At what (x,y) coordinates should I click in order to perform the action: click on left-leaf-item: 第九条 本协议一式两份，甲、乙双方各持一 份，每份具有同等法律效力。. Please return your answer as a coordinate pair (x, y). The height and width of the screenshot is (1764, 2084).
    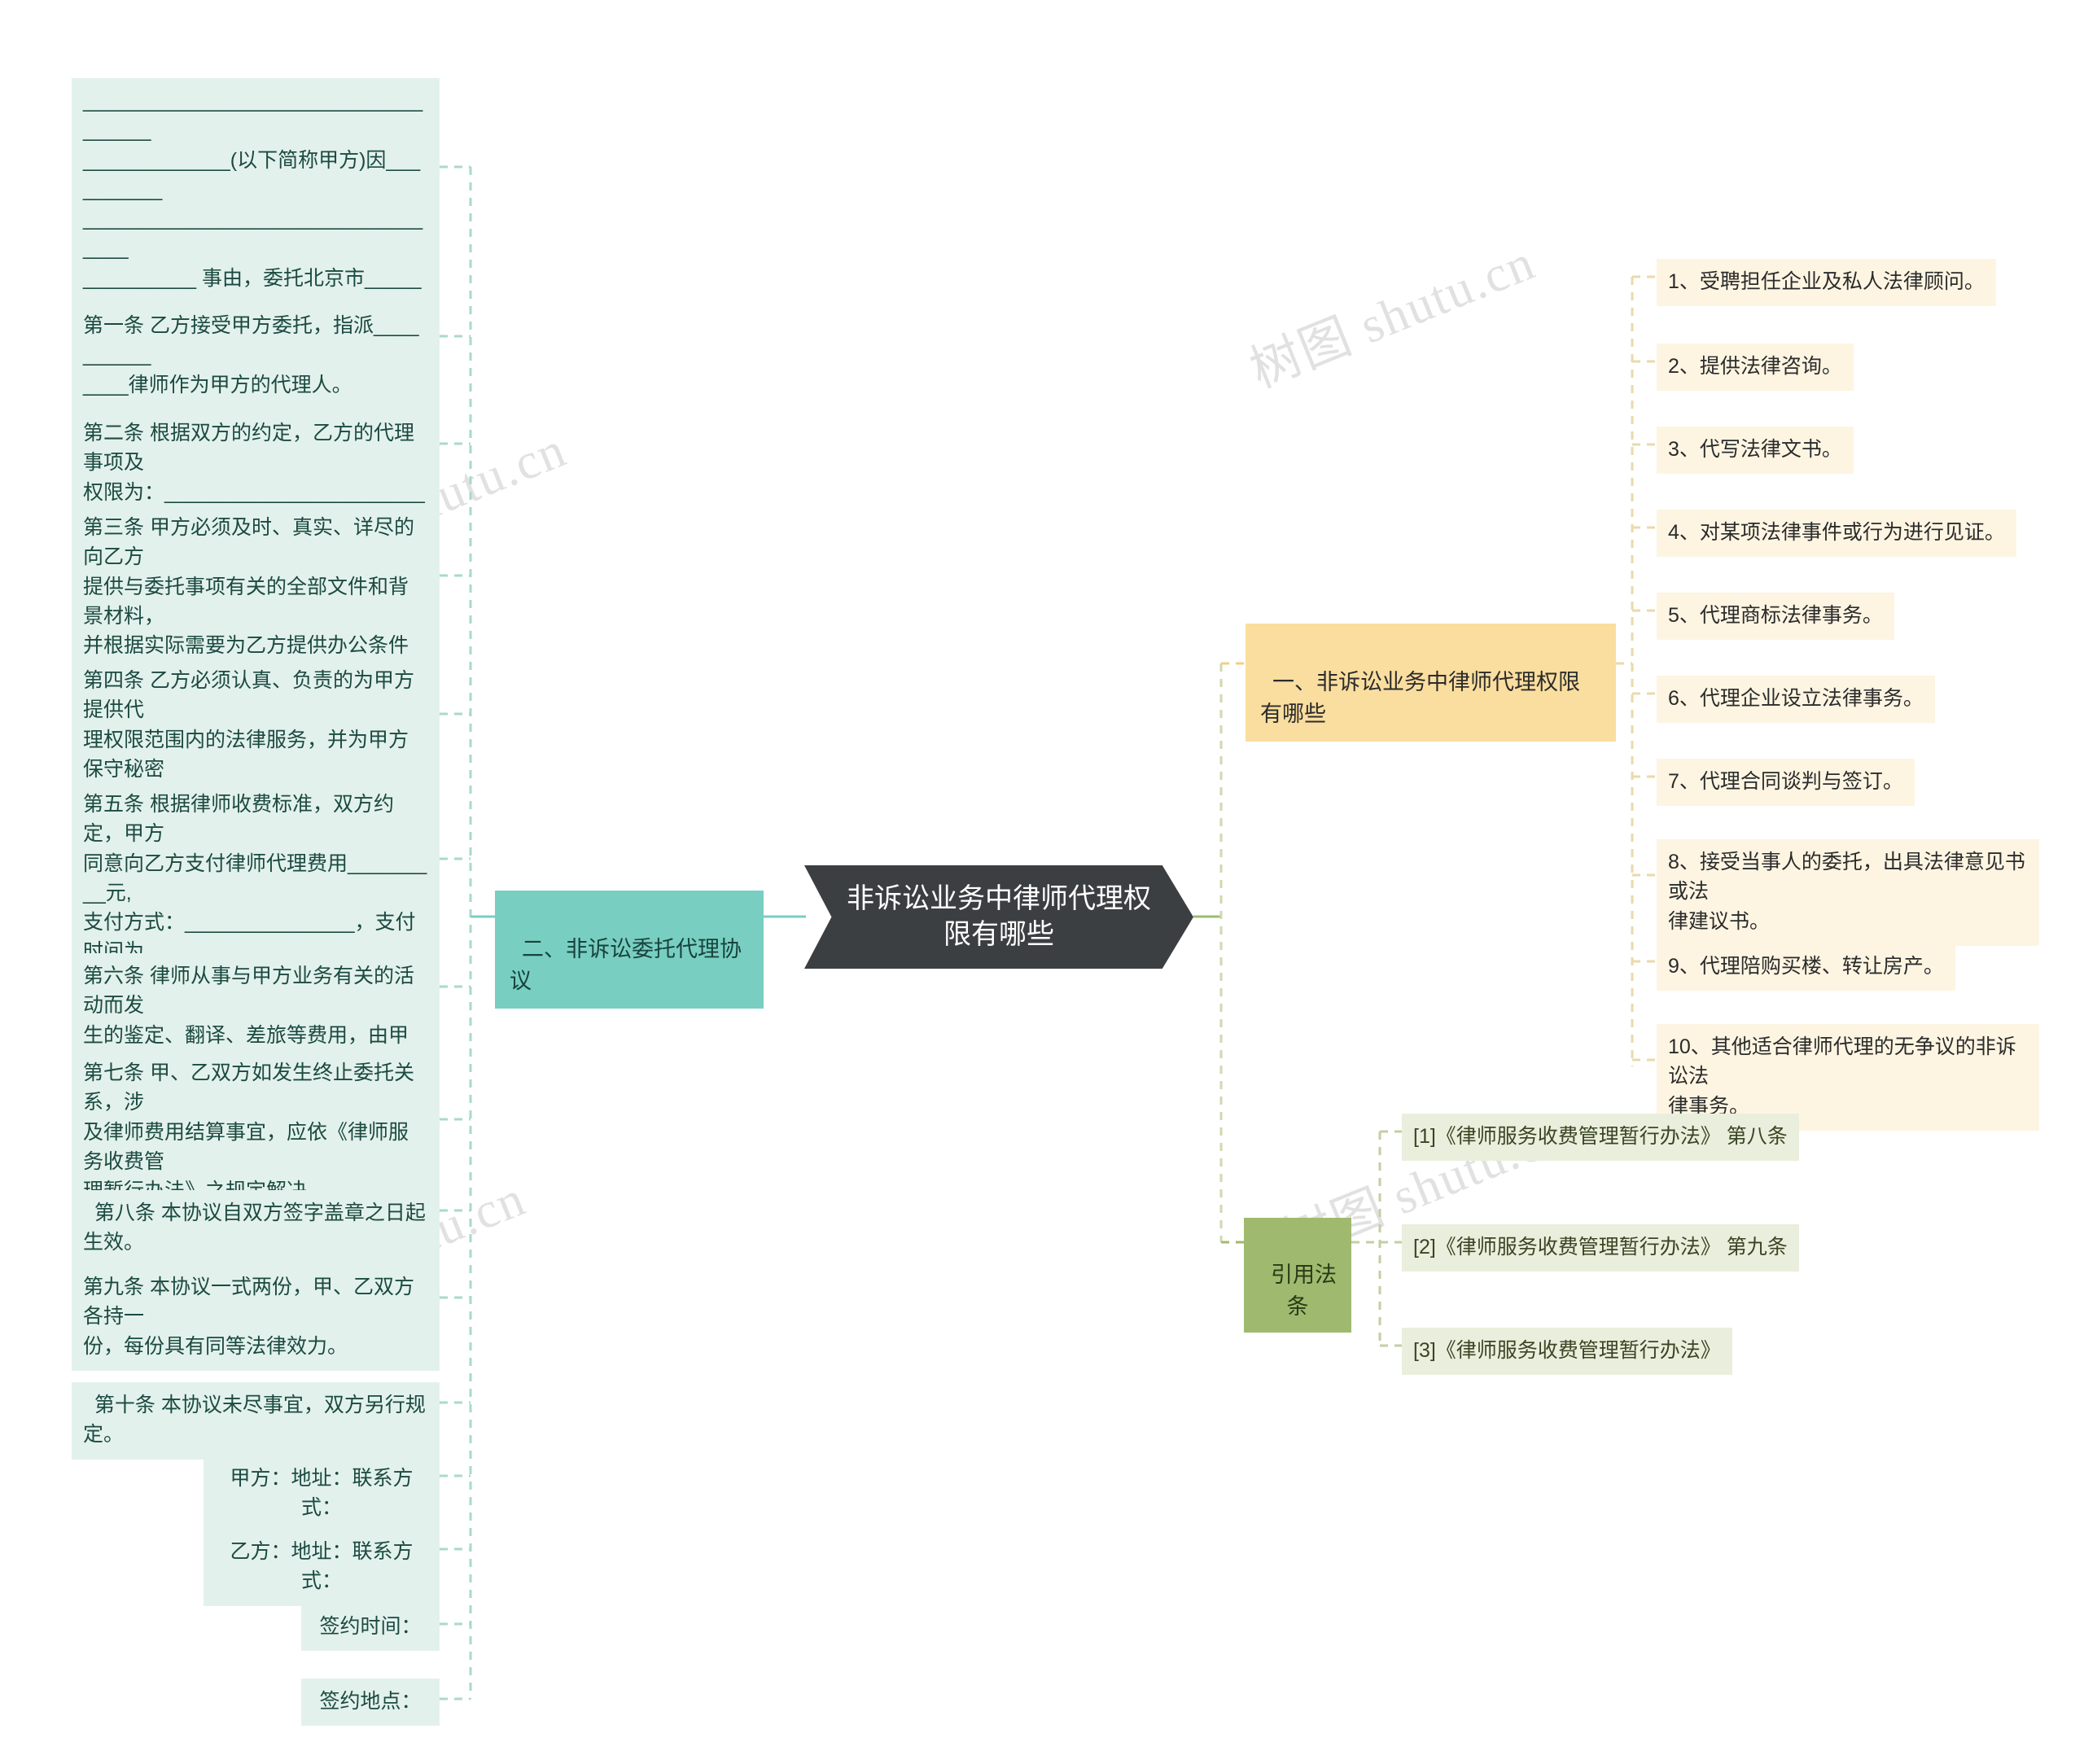
    Looking at the image, I should click on (256, 1317).